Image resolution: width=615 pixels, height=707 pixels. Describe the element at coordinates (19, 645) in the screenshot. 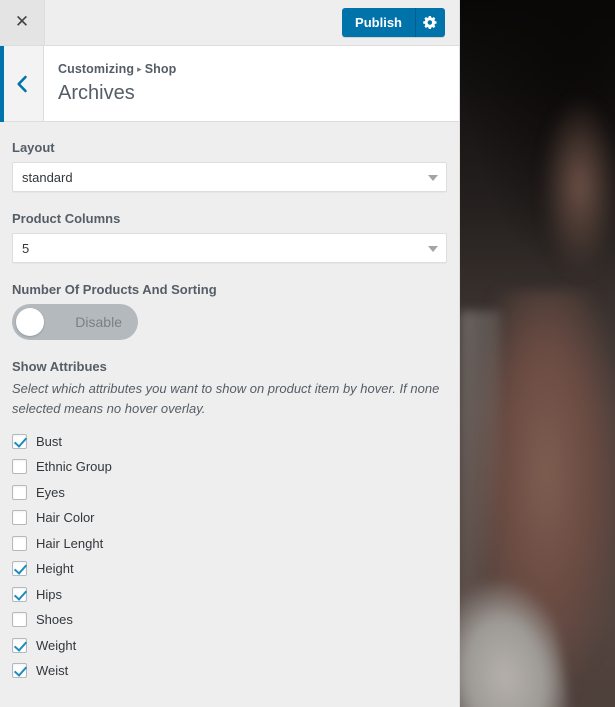

I see `checkbox-weight` at that location.